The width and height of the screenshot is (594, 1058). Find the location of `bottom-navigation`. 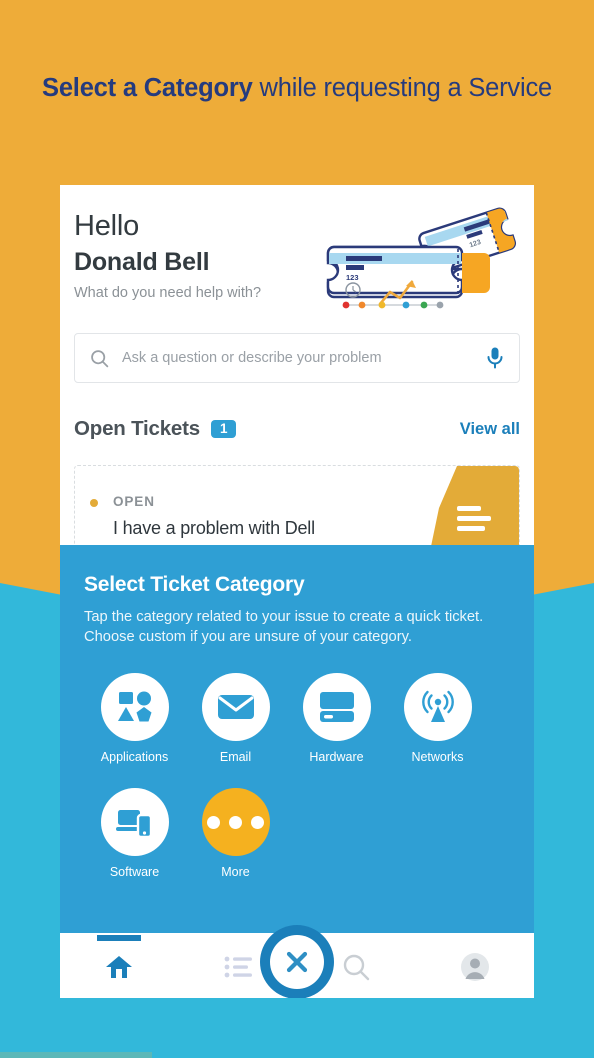

bottom-navigation is located at coordinates (297, 961).